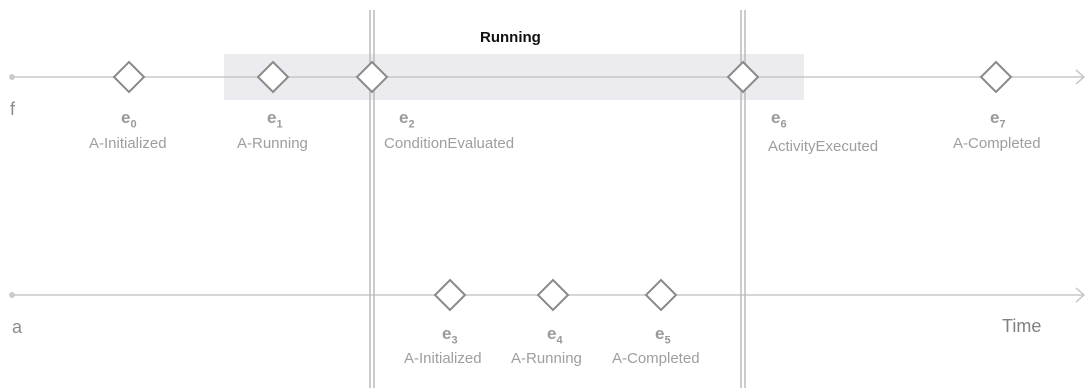 This screenshot has width=1088, height=388. What do you see at coordinates (661, 295) in the screenshot?
I see `event-diamond-e5` at bounding box center [661, 295].